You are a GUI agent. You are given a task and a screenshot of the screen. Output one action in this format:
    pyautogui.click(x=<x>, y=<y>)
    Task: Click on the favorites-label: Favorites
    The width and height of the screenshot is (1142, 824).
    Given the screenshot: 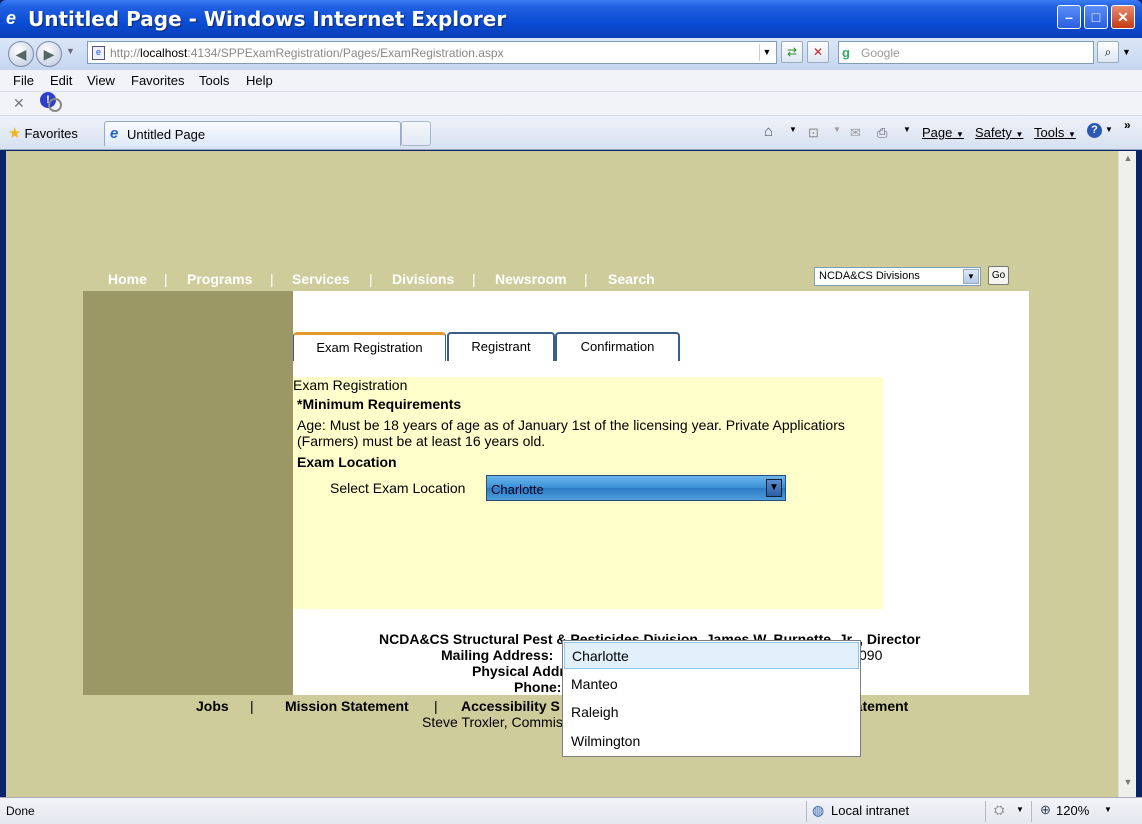 What is the action you would take?
    pyautogui.click(x=51, y=133)
    